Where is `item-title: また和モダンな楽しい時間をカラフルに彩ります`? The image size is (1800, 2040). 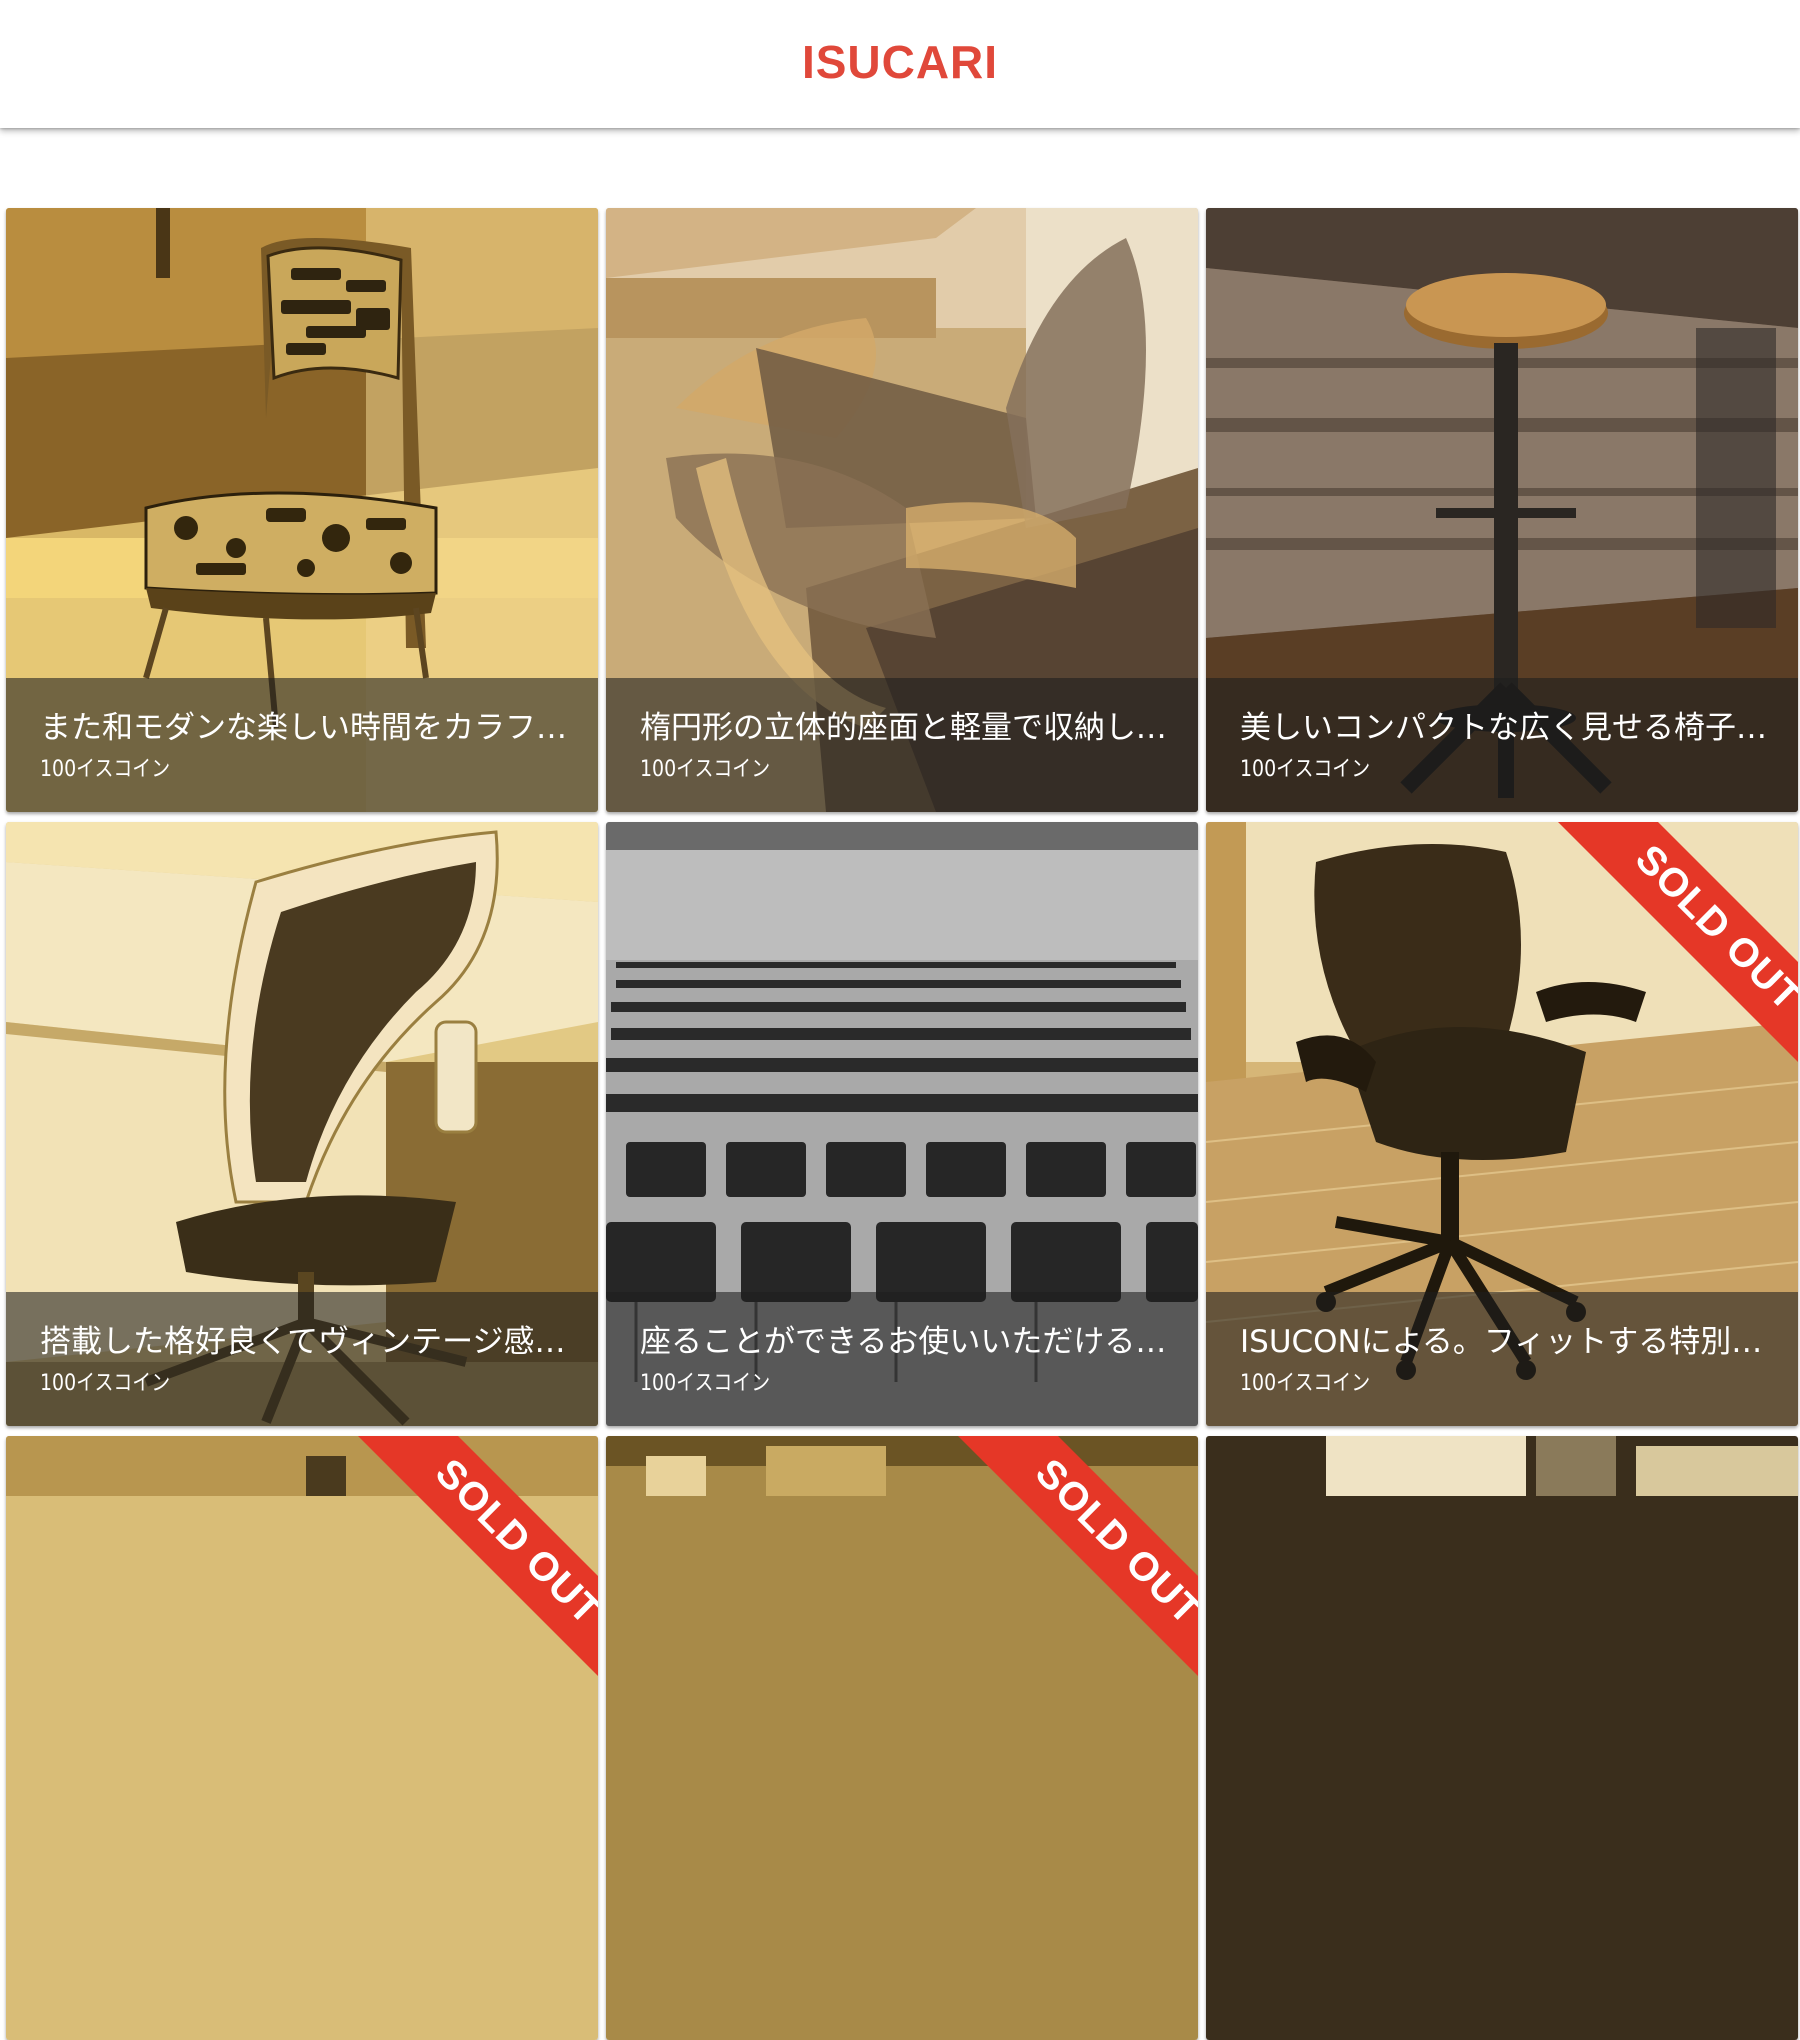 item-title: また和モダンな楽しい時間をカラフルに彩ります is located at coordinates (305, 728).